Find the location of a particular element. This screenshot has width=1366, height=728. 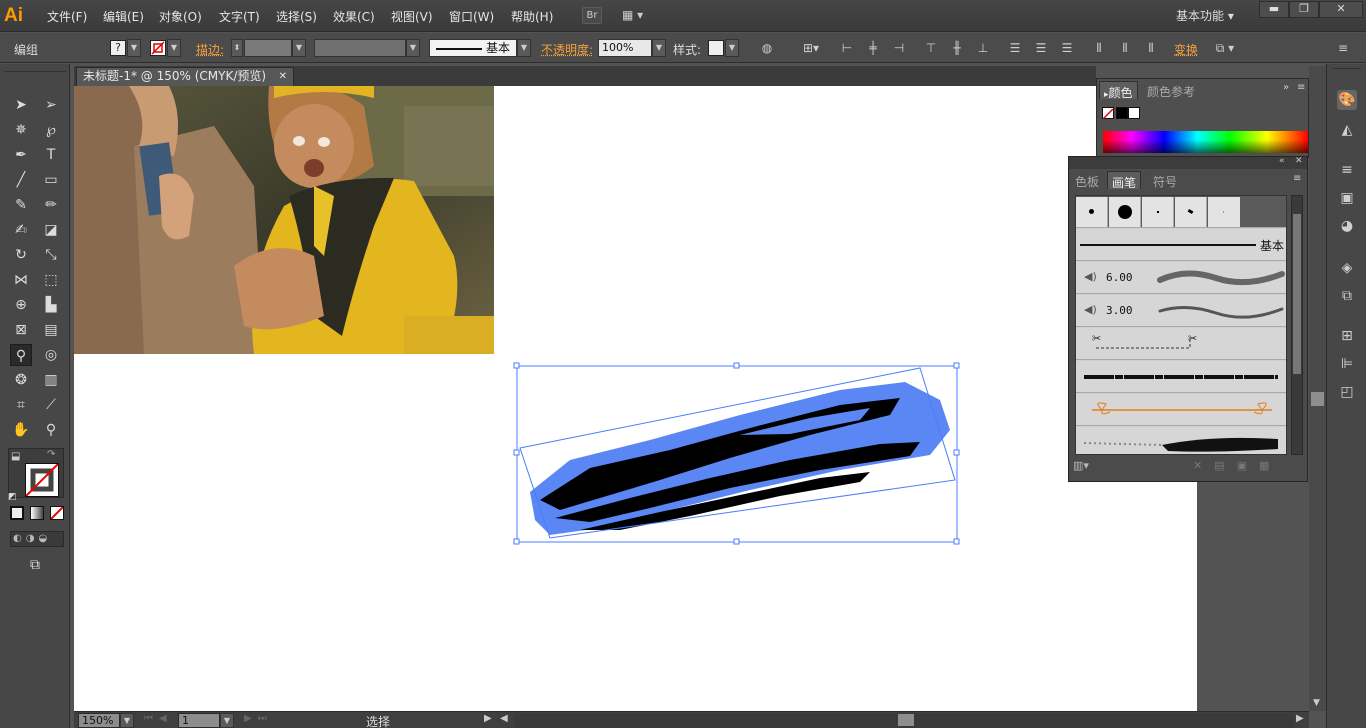

brush-dot-angled is located at coordinates (1191, 212).